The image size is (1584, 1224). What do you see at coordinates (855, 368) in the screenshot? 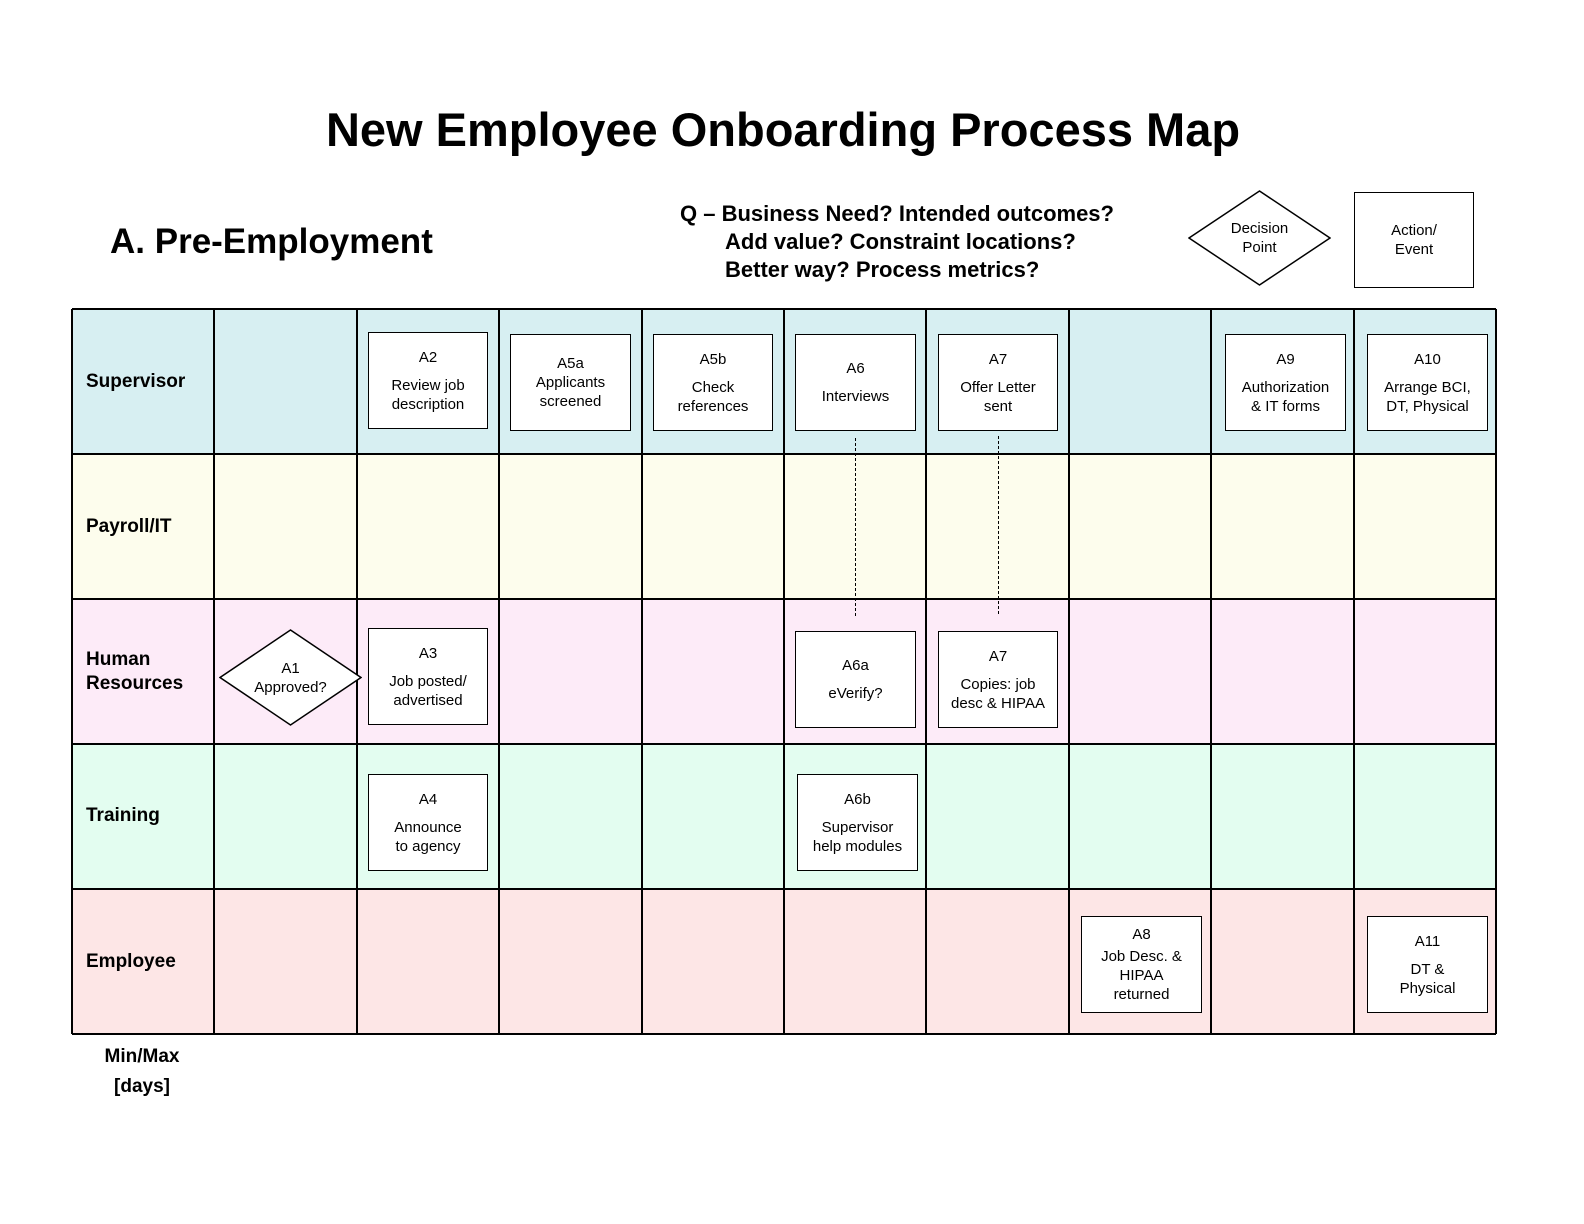
I see `node-id: A6` at bounding box center [855, 368].